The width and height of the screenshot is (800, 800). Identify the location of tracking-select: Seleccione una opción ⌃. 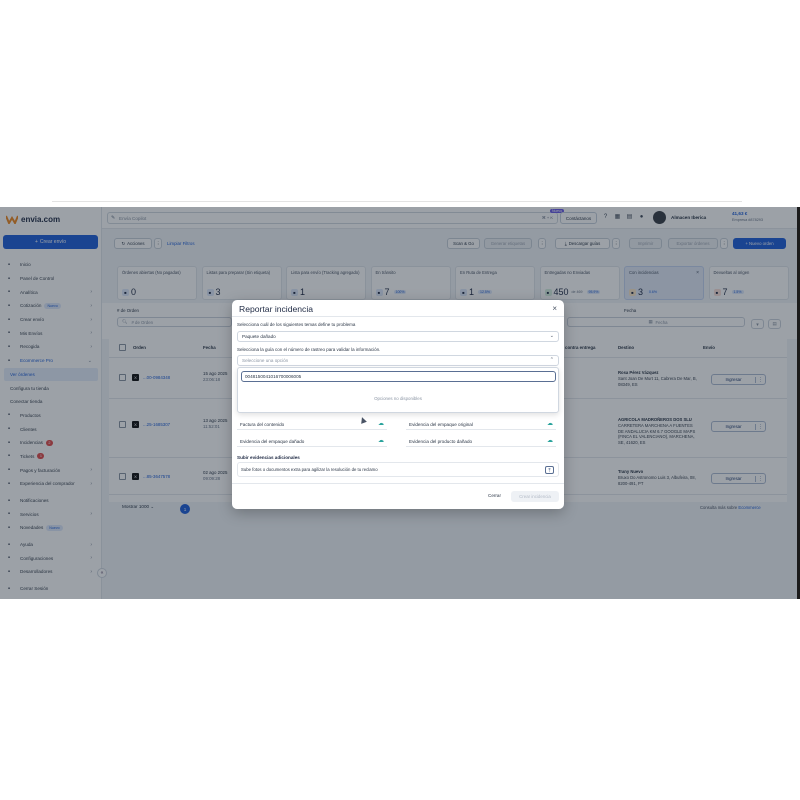
(398, 360).